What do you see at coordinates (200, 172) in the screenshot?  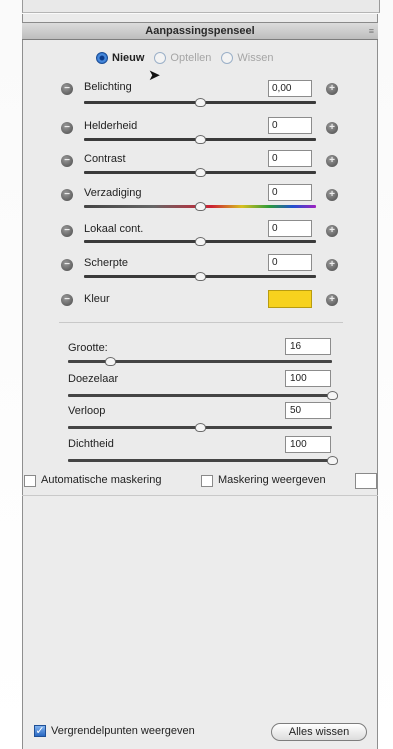 I see `contrast-slider-thumb` at bounding box center [200, 172].